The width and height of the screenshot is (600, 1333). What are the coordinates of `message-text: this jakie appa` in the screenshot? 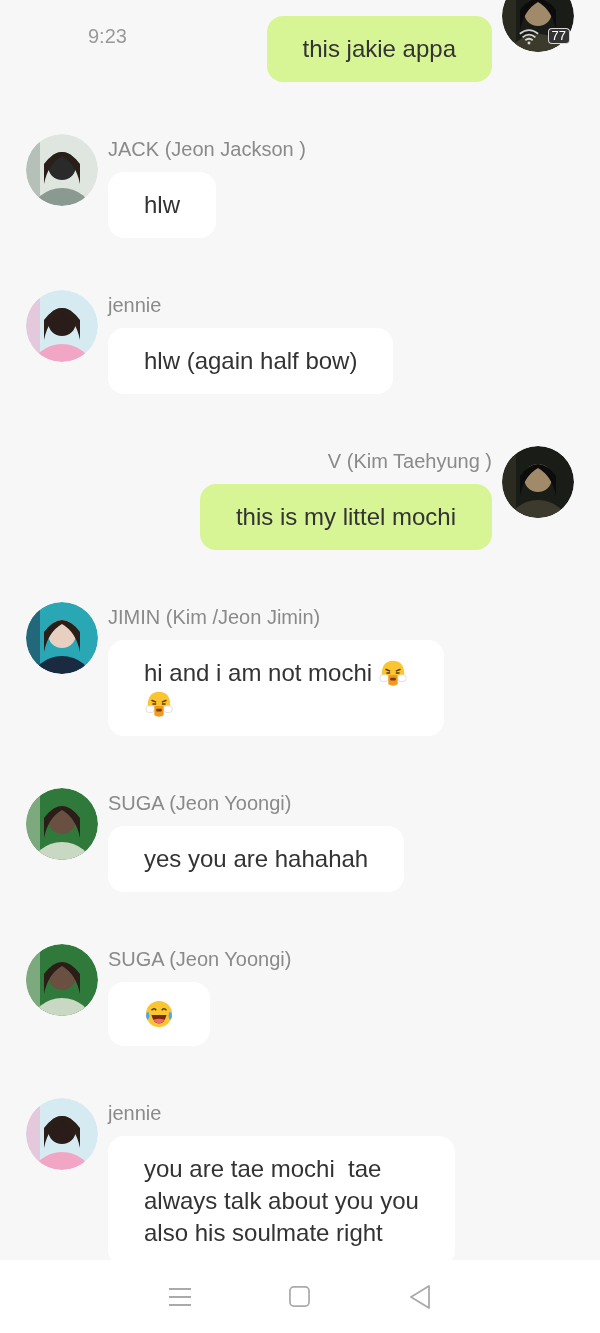 It's located at (379, 49).